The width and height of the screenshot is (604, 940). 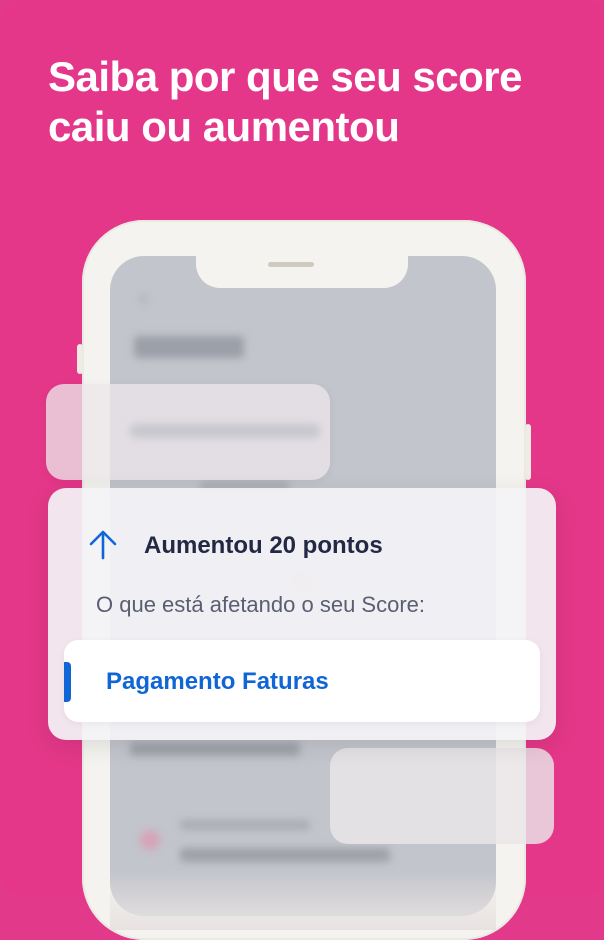 What do you see at coordinates (285, 101) in the screenshot?
I see `headline: Saiba por que seu score caiu ou aumentou` at bounding box center [285, 101].